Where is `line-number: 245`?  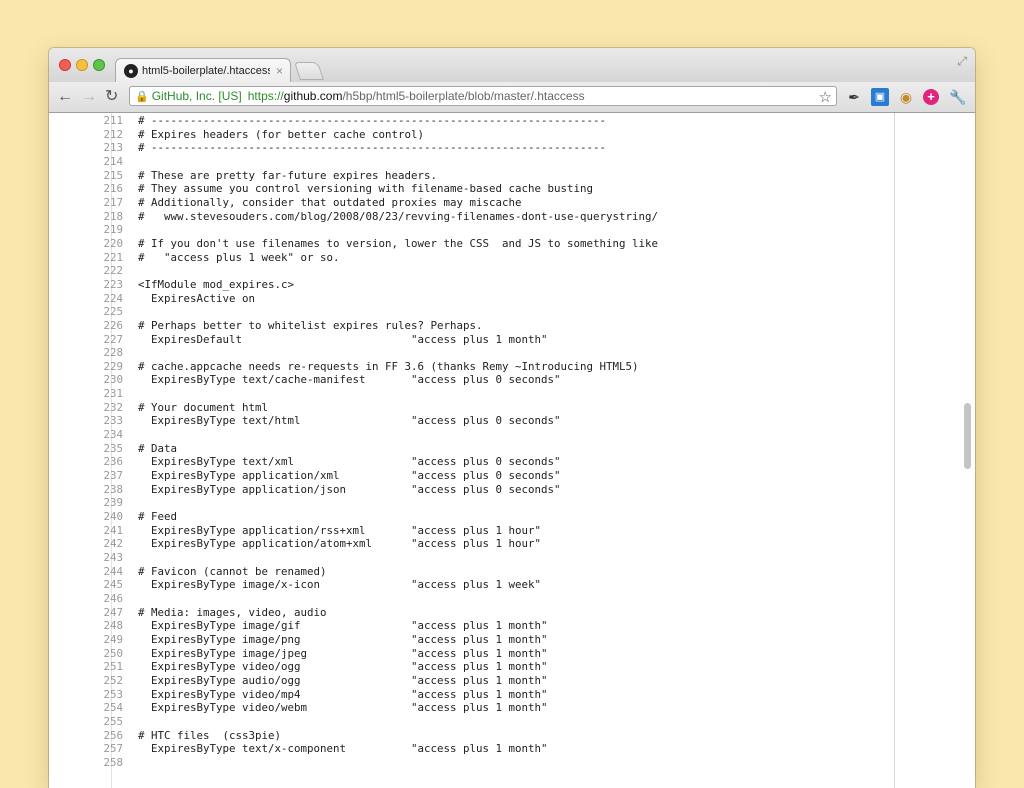 line-number: 245 is located at coordinates (93, 585).